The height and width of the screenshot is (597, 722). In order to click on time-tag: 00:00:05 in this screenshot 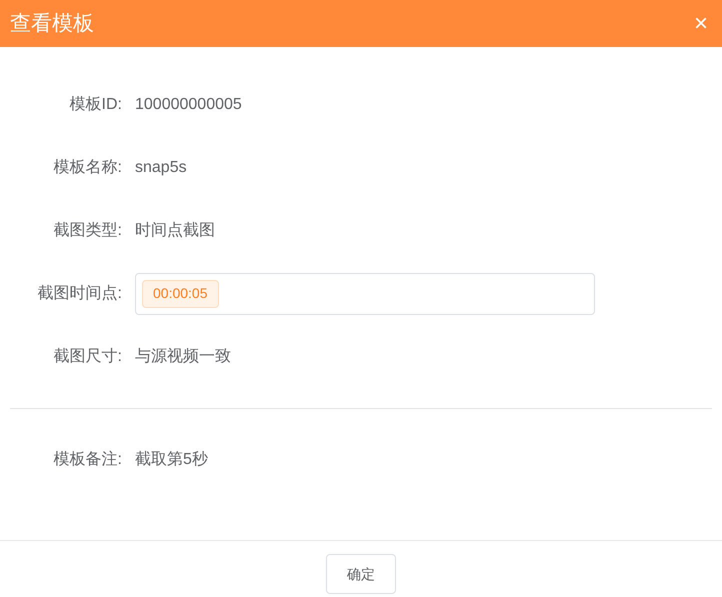, I will do `click(180, 294)`.